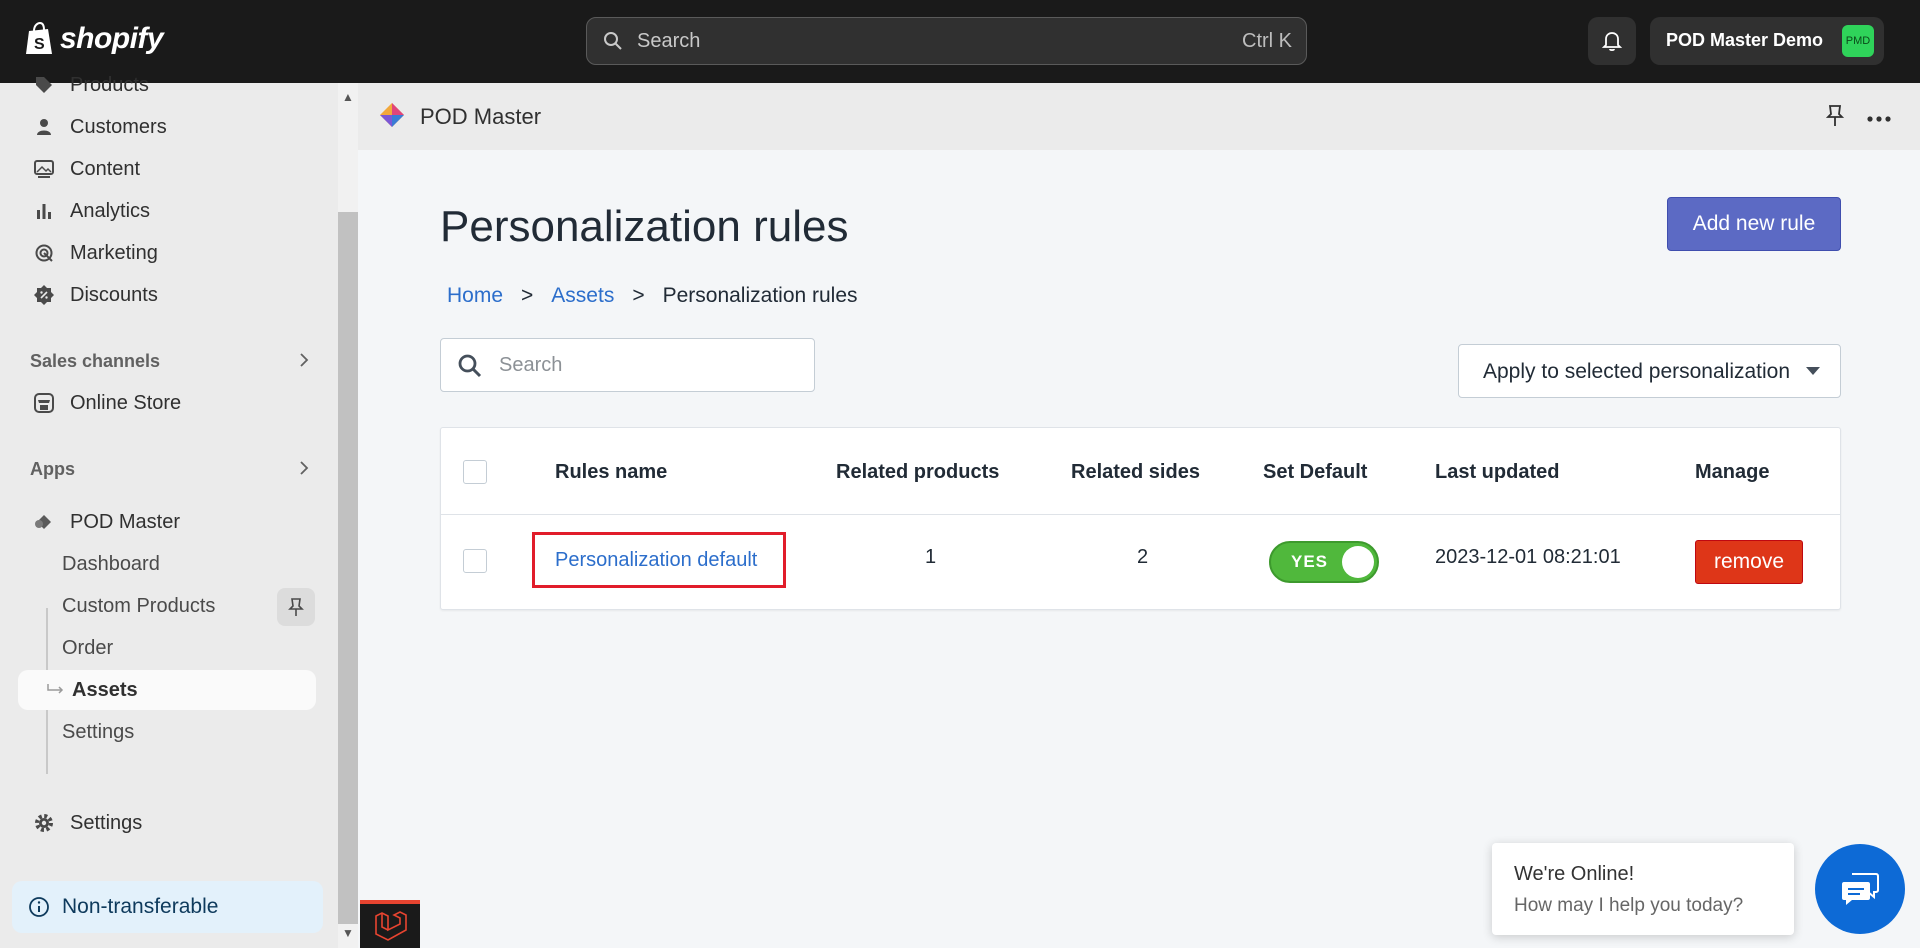 The width and height of the screenshot is (1920, 948). Describe the element at coordinates (109, 84) in the screenshot. I see `sidebar-item-label: Products` at that location.